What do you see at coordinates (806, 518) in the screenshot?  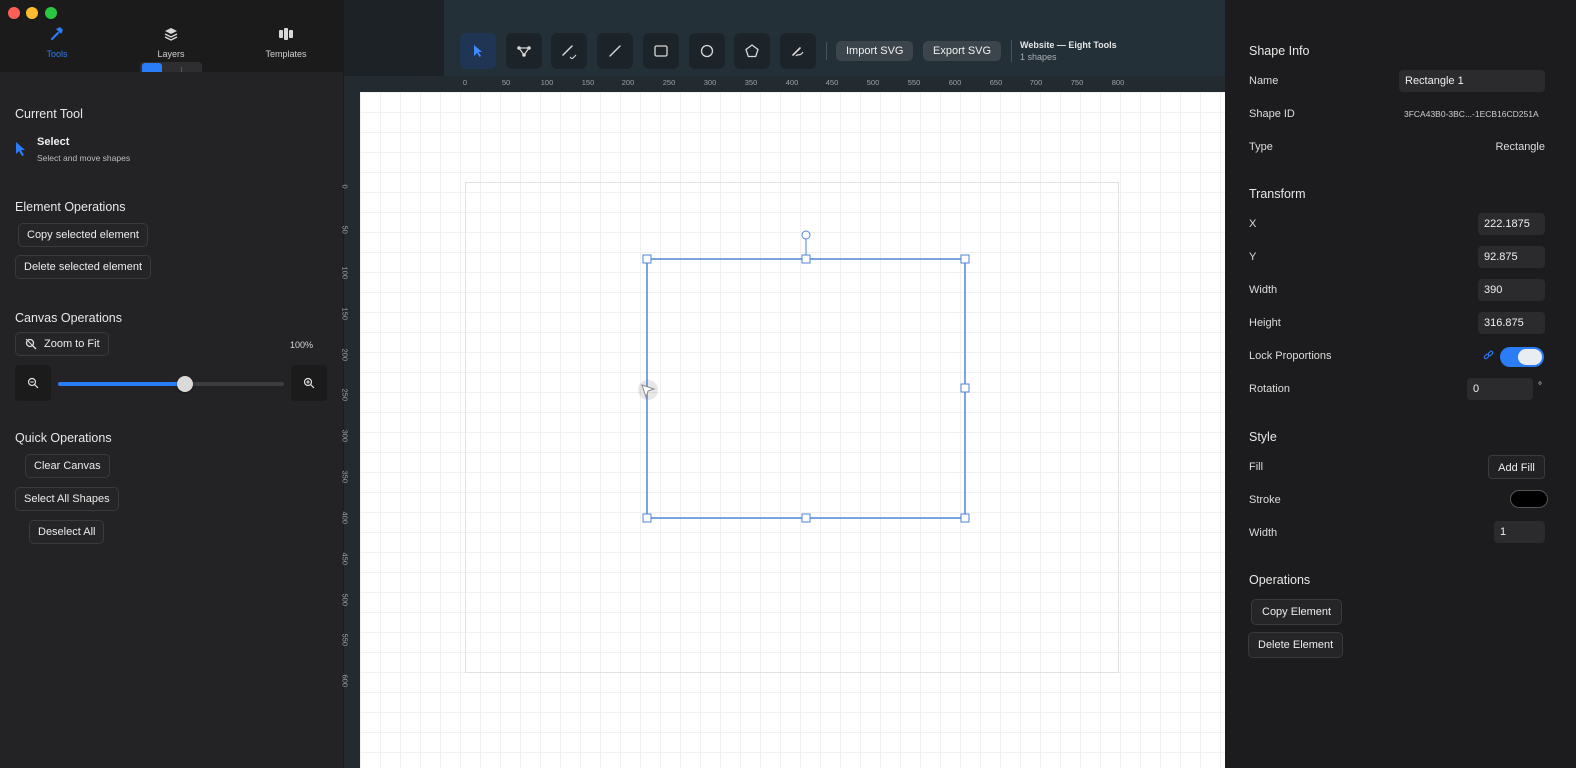 I see `resize-handle-bottom` at bounding box center [806, 518].